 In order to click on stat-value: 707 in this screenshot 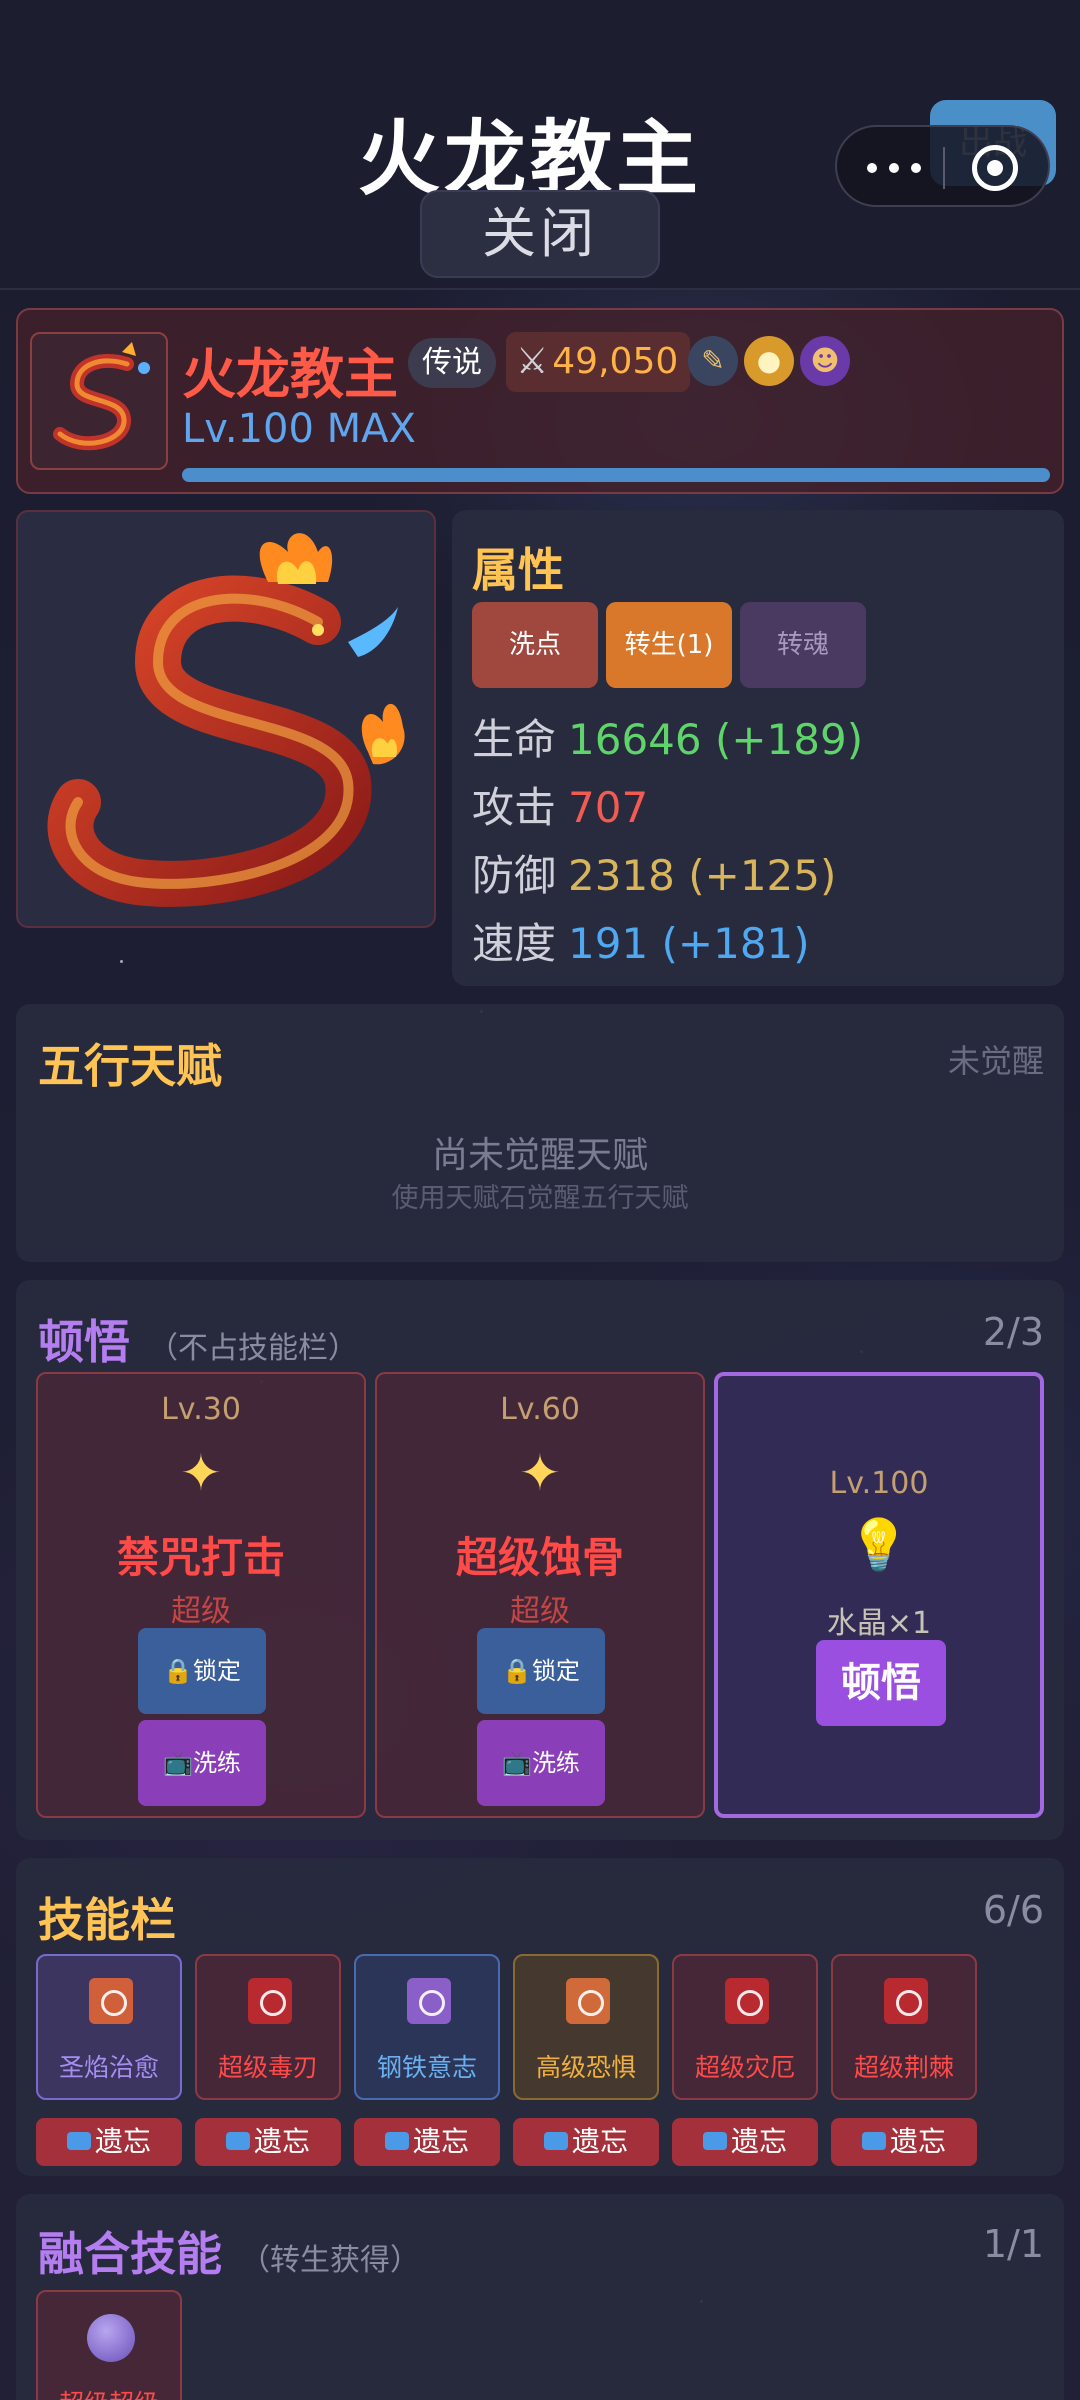, I will do `click(608, 807)`.